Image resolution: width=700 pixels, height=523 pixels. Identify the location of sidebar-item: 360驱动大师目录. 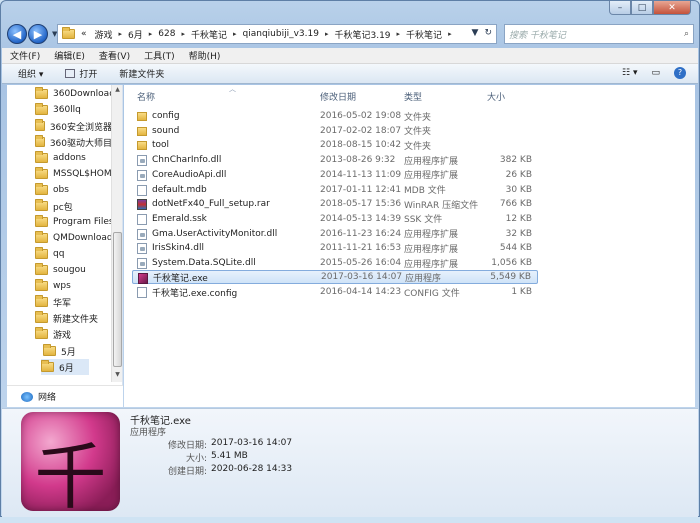
(78, 142).